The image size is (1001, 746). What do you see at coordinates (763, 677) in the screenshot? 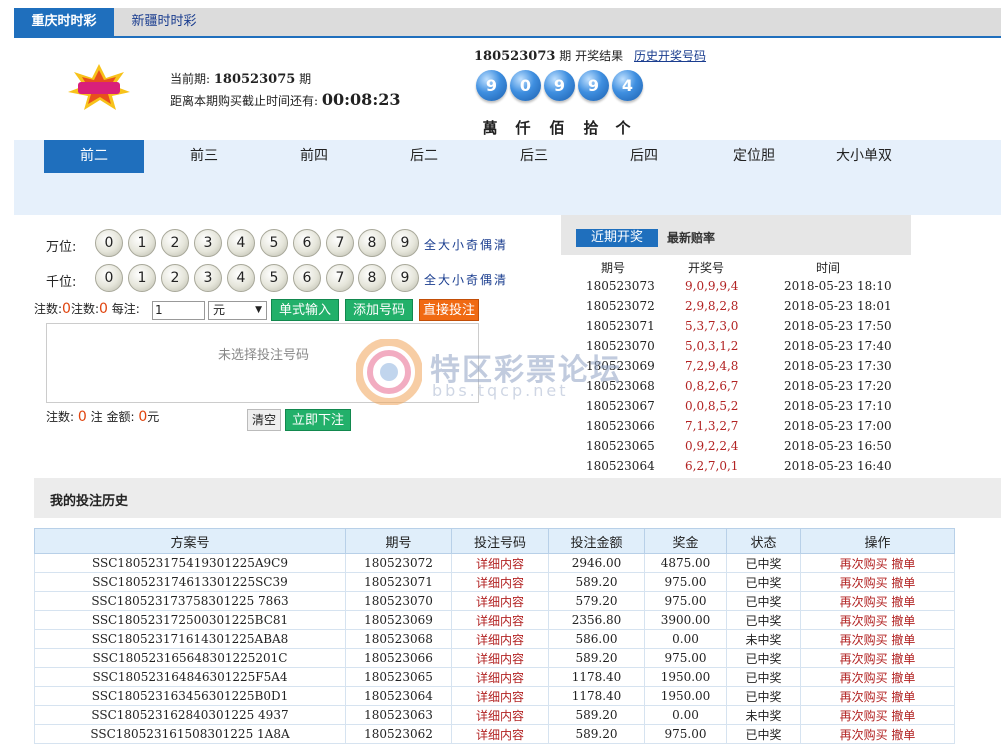
I see `status: 已中奖` at bounding box center [763, 677].